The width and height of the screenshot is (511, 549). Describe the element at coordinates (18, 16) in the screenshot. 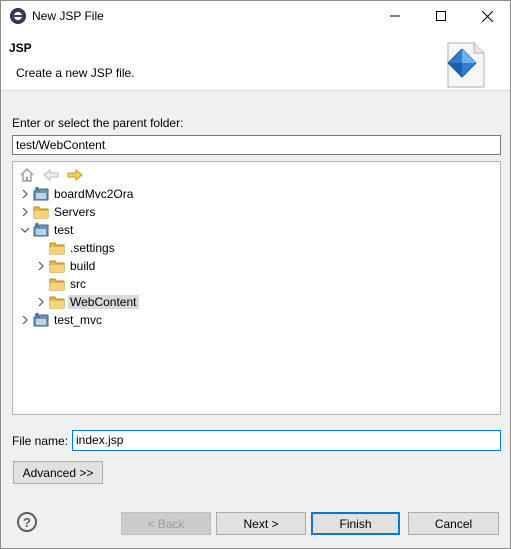

I see `eclipse-icon` at that location.